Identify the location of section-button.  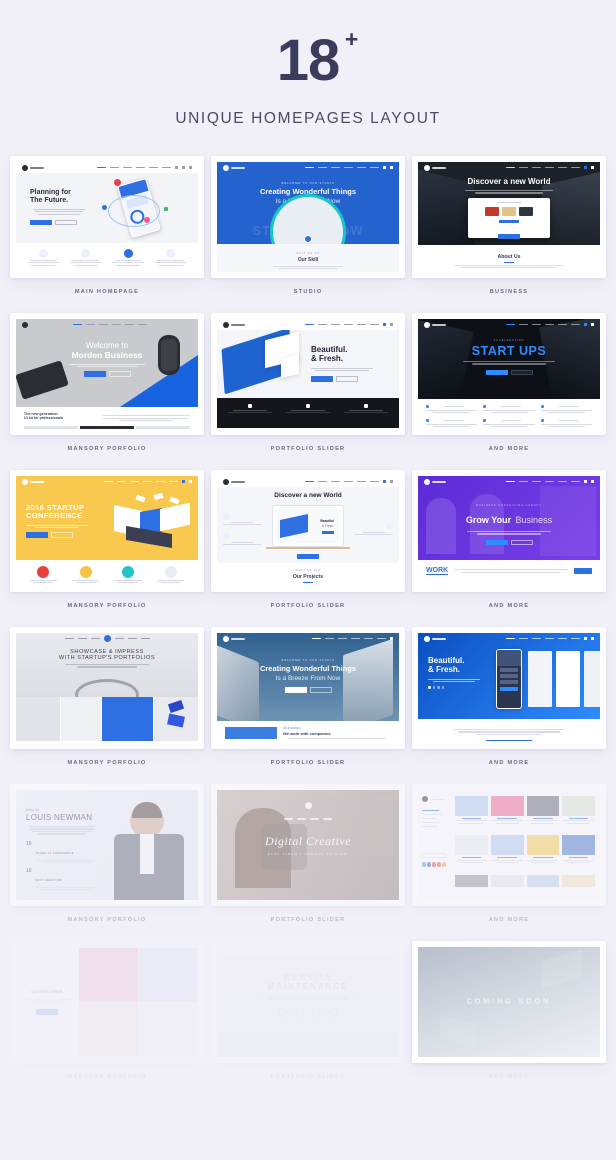
(583, 571).